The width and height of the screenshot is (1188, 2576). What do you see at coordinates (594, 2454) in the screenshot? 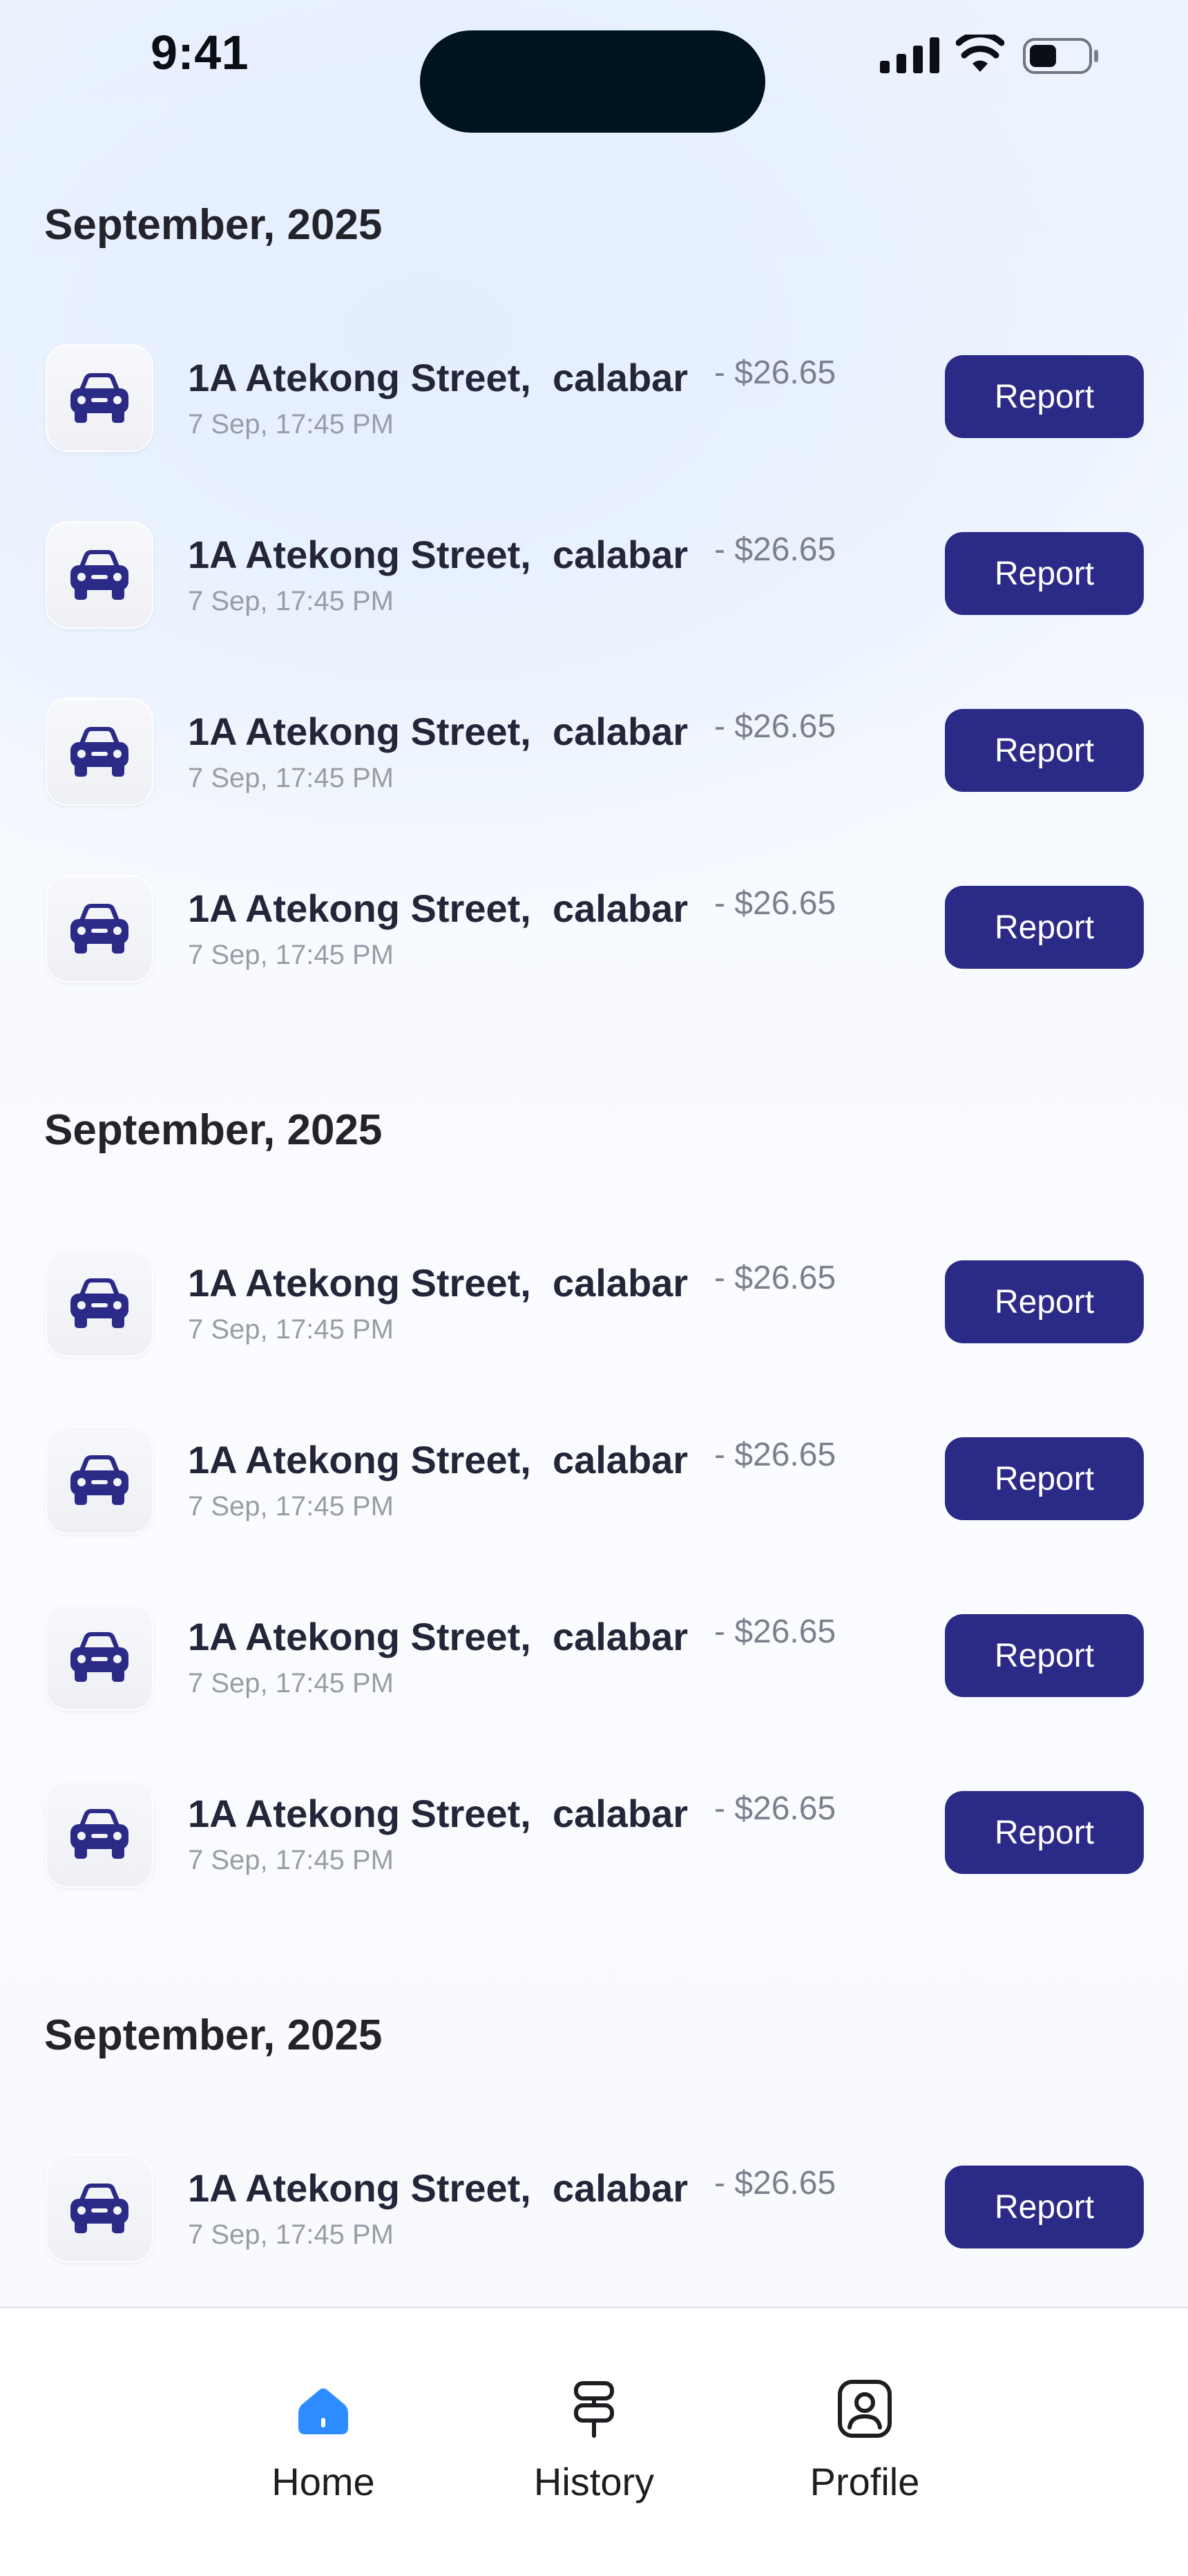
I see `nav-item-history: History` at bounding box center [594, 2454].